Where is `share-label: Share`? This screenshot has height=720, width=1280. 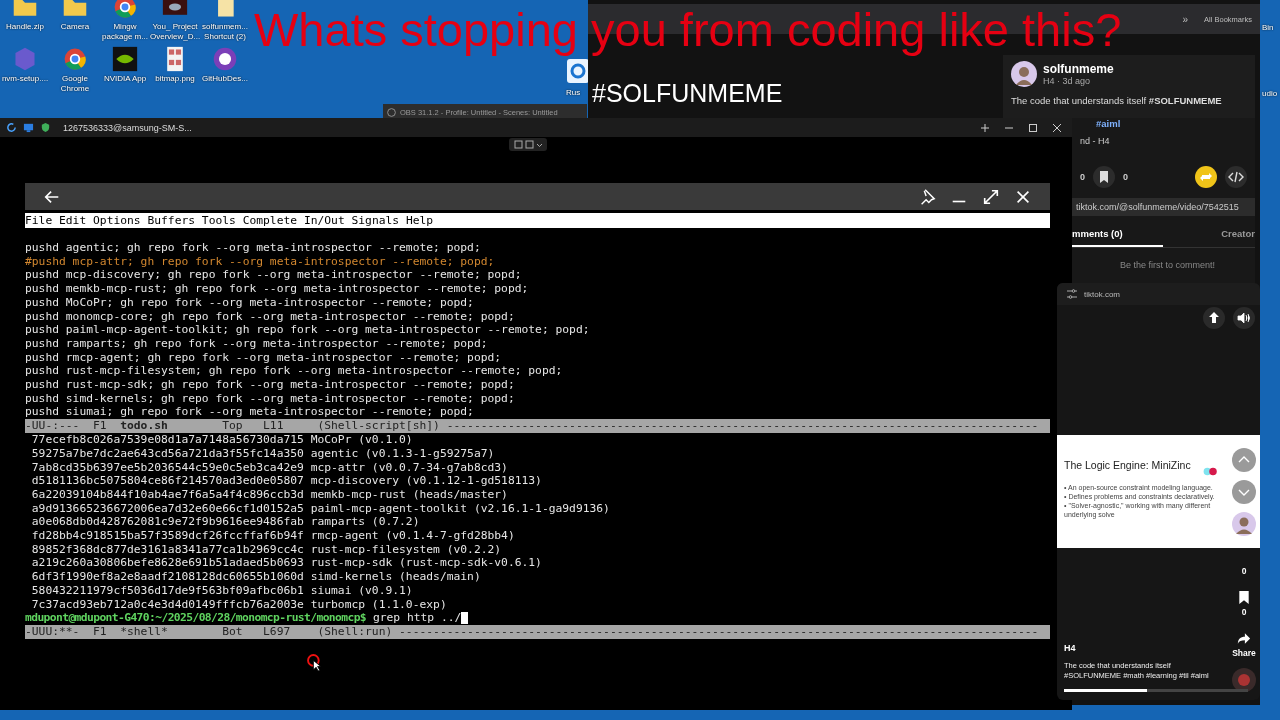
share-label: Share is located at coordinates (1244, 653).